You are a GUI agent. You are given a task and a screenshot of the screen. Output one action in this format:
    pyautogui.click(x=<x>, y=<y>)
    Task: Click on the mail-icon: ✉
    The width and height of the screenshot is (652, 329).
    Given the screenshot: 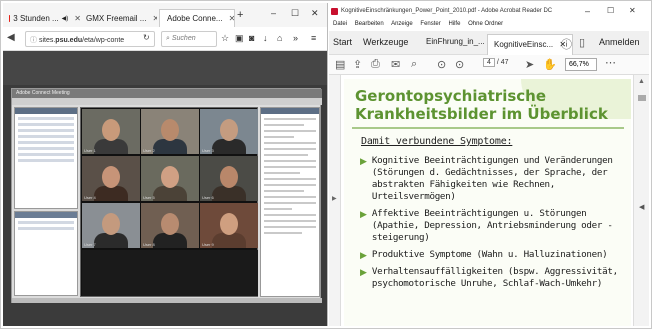 What is the action you would take?
    pyautogui.click(x=395, y=64)
    